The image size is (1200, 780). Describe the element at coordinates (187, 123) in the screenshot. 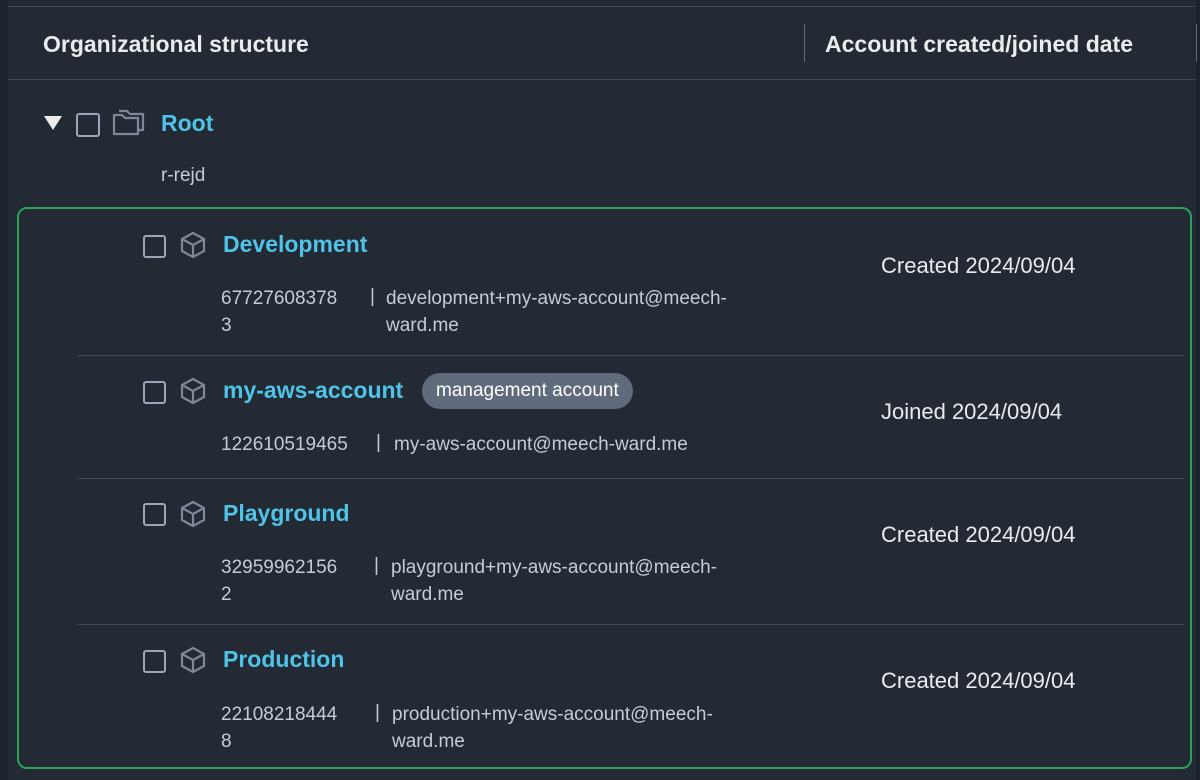

I see `root-link: Root` at that location.